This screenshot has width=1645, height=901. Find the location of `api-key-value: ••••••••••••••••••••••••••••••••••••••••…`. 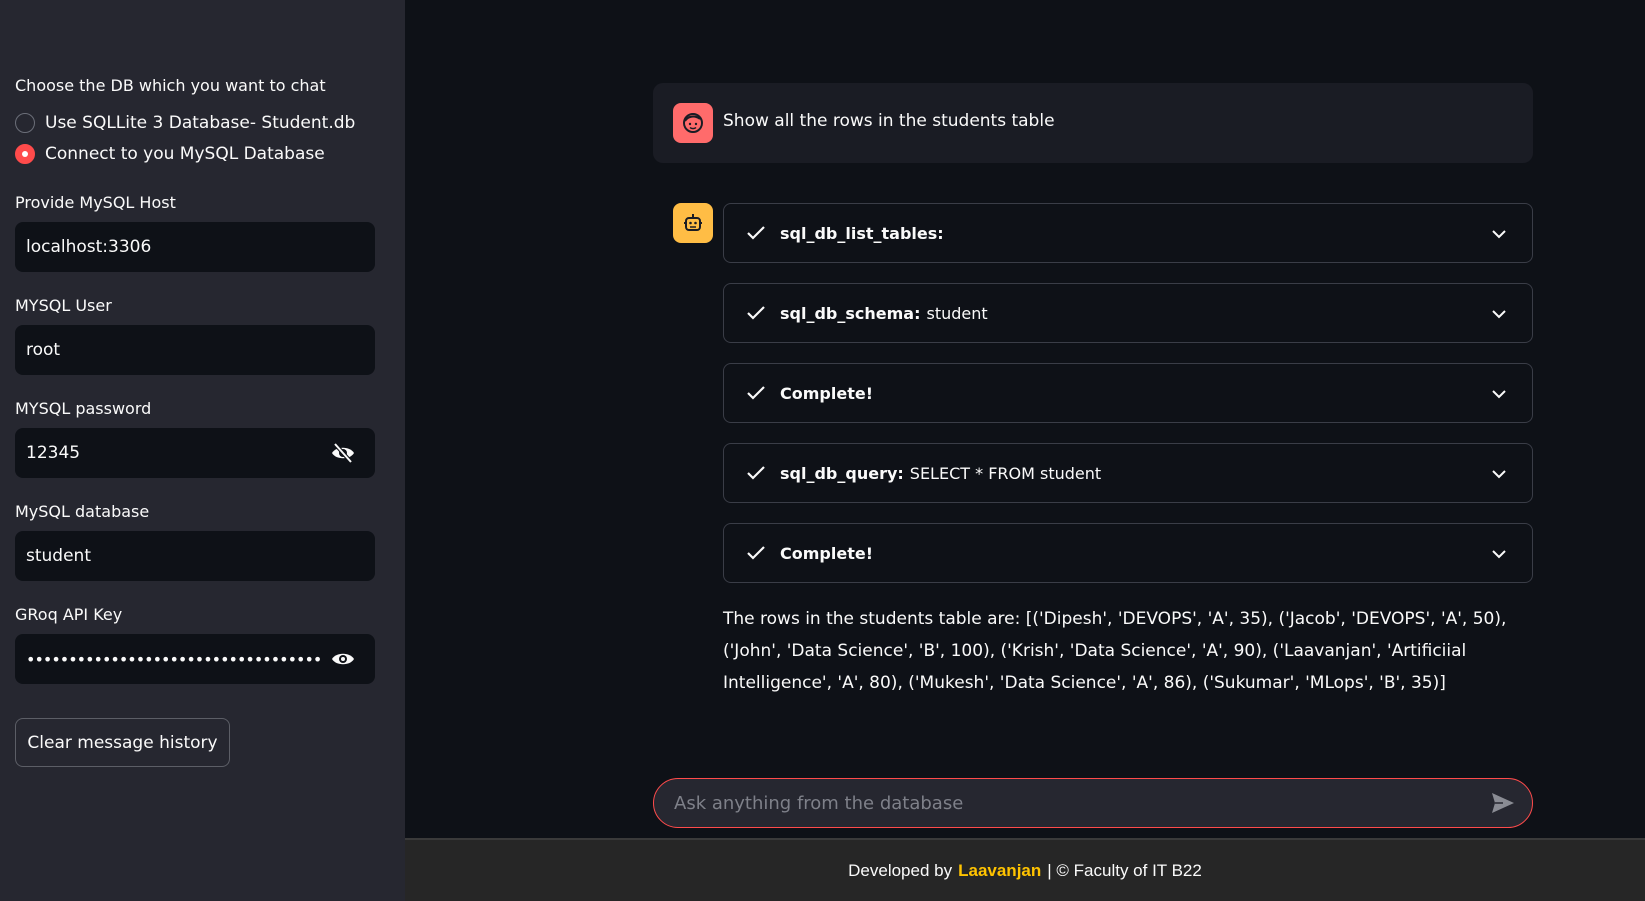

api-key-value: ••••••••••••••••••••••••••••••••••••••••… is located at coordinates (174, 659).